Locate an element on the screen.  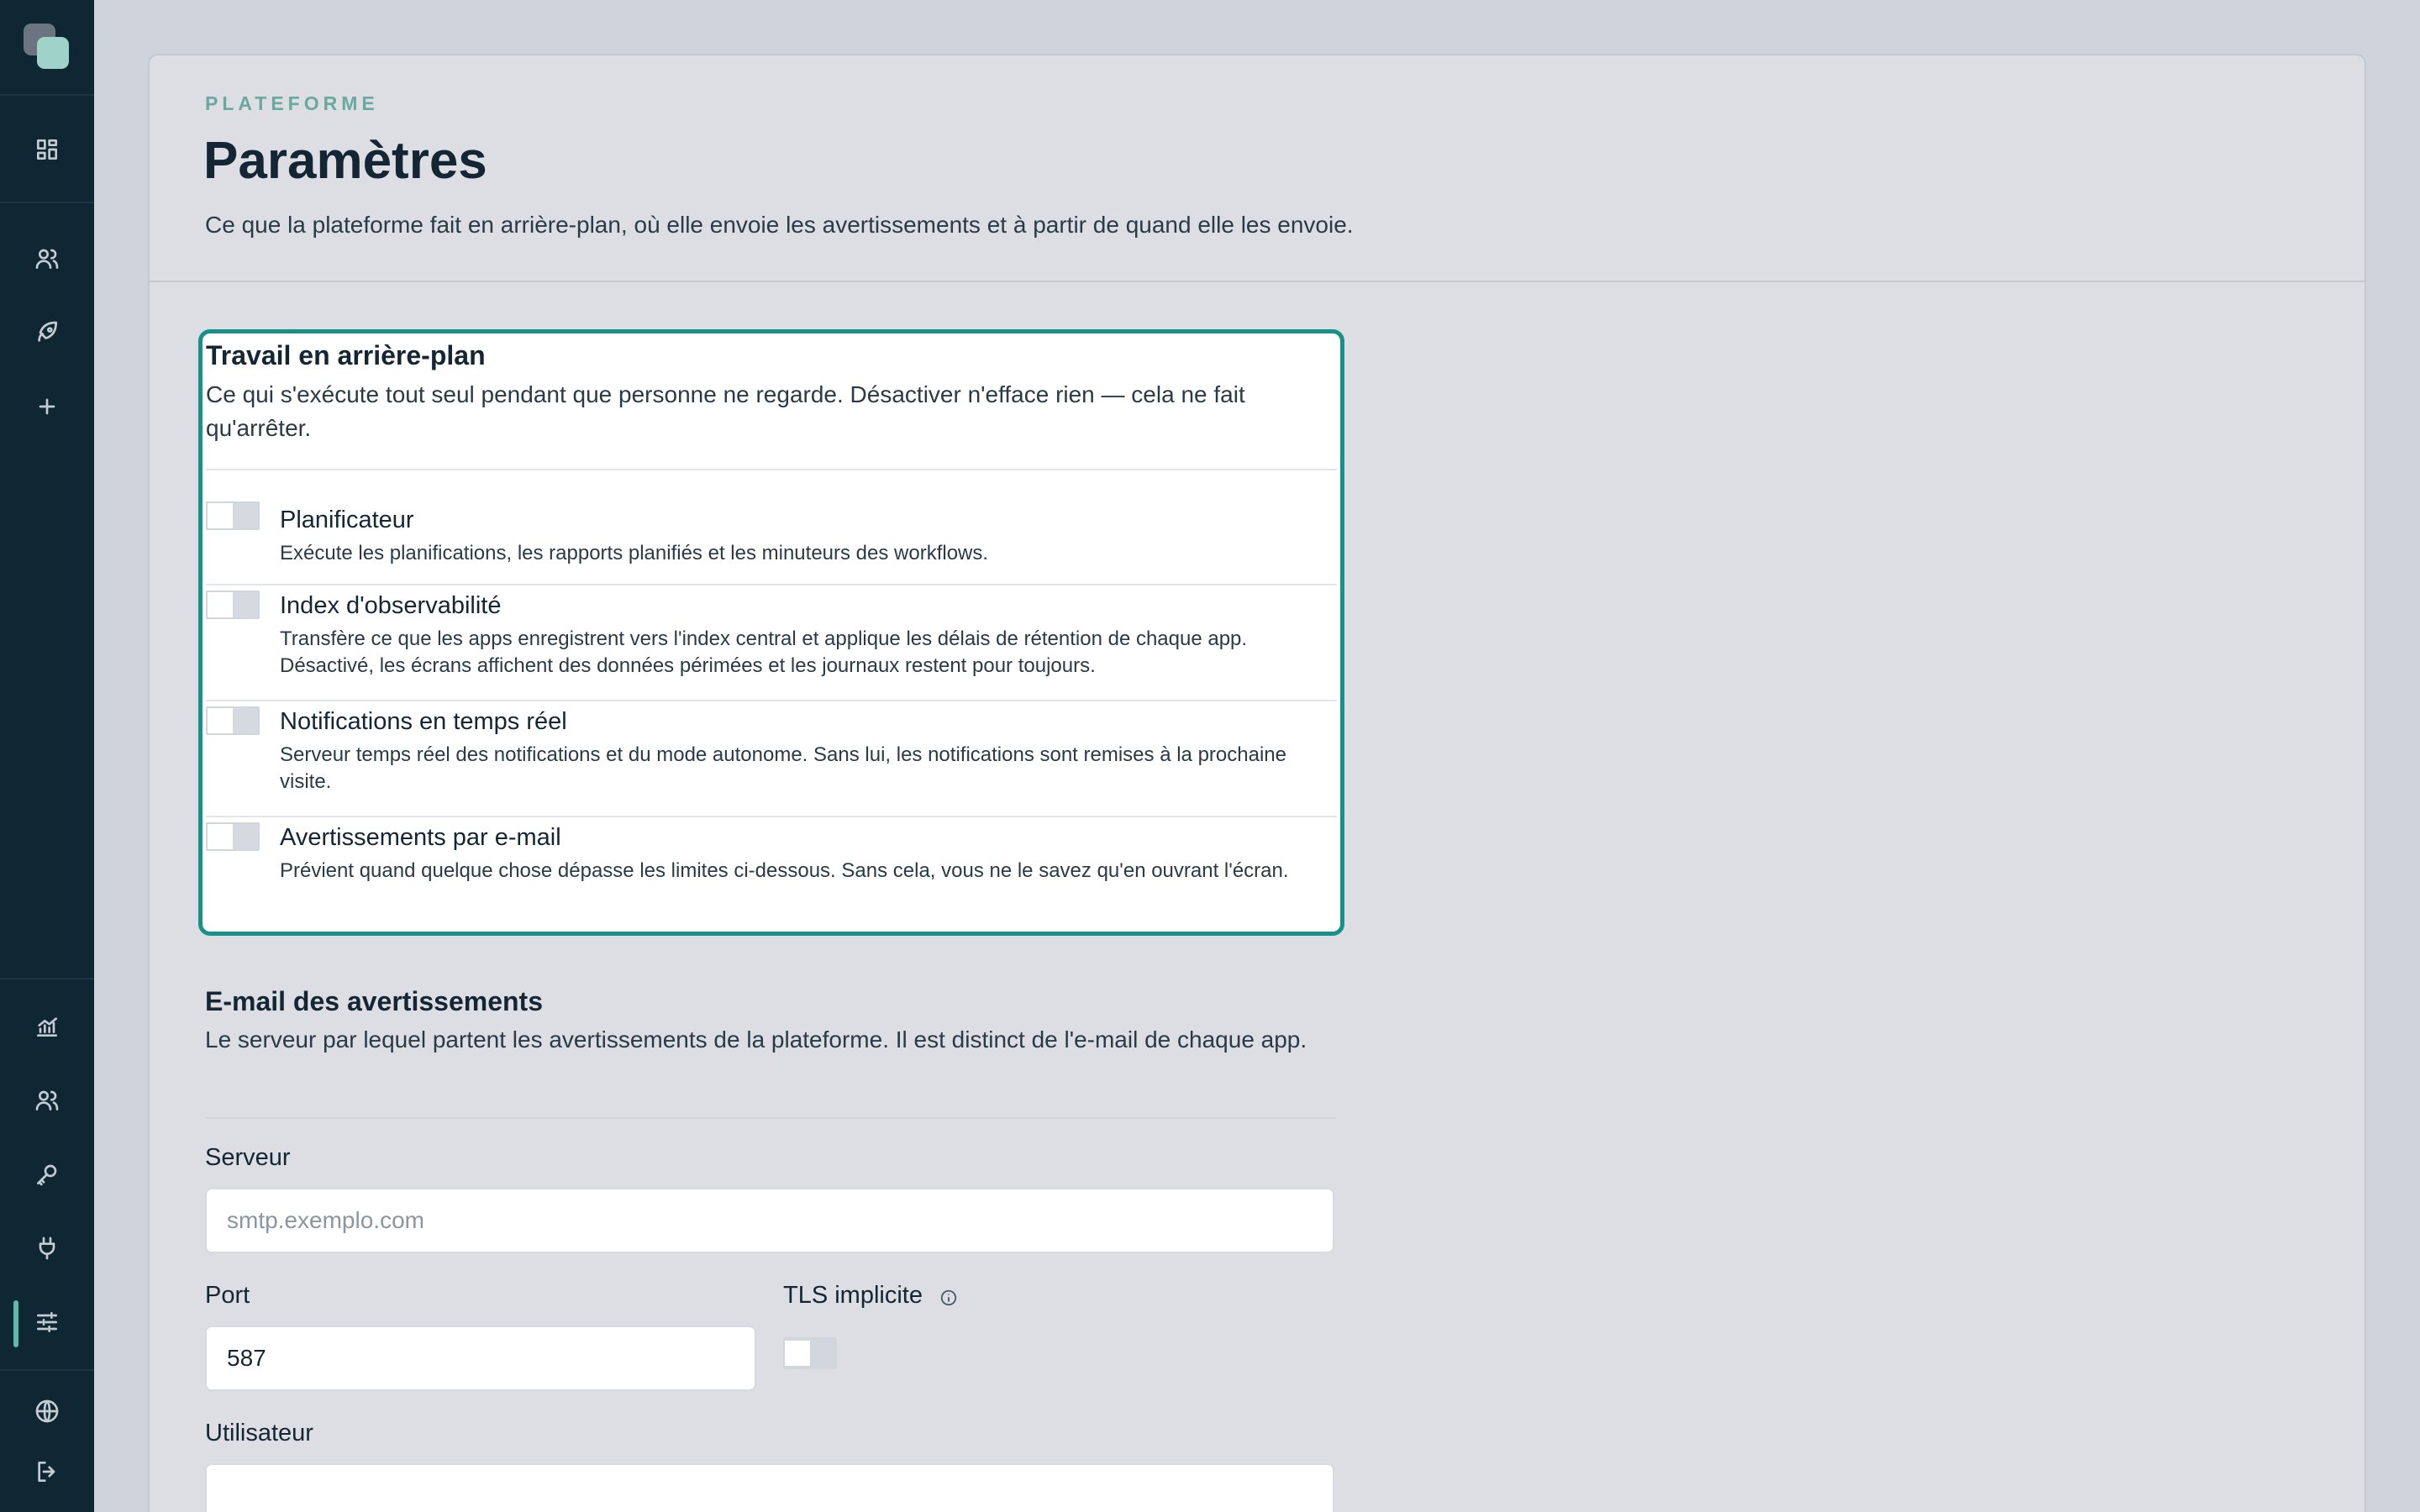
setting-title: Index d'observabilité is located at coordinates (391, 605).